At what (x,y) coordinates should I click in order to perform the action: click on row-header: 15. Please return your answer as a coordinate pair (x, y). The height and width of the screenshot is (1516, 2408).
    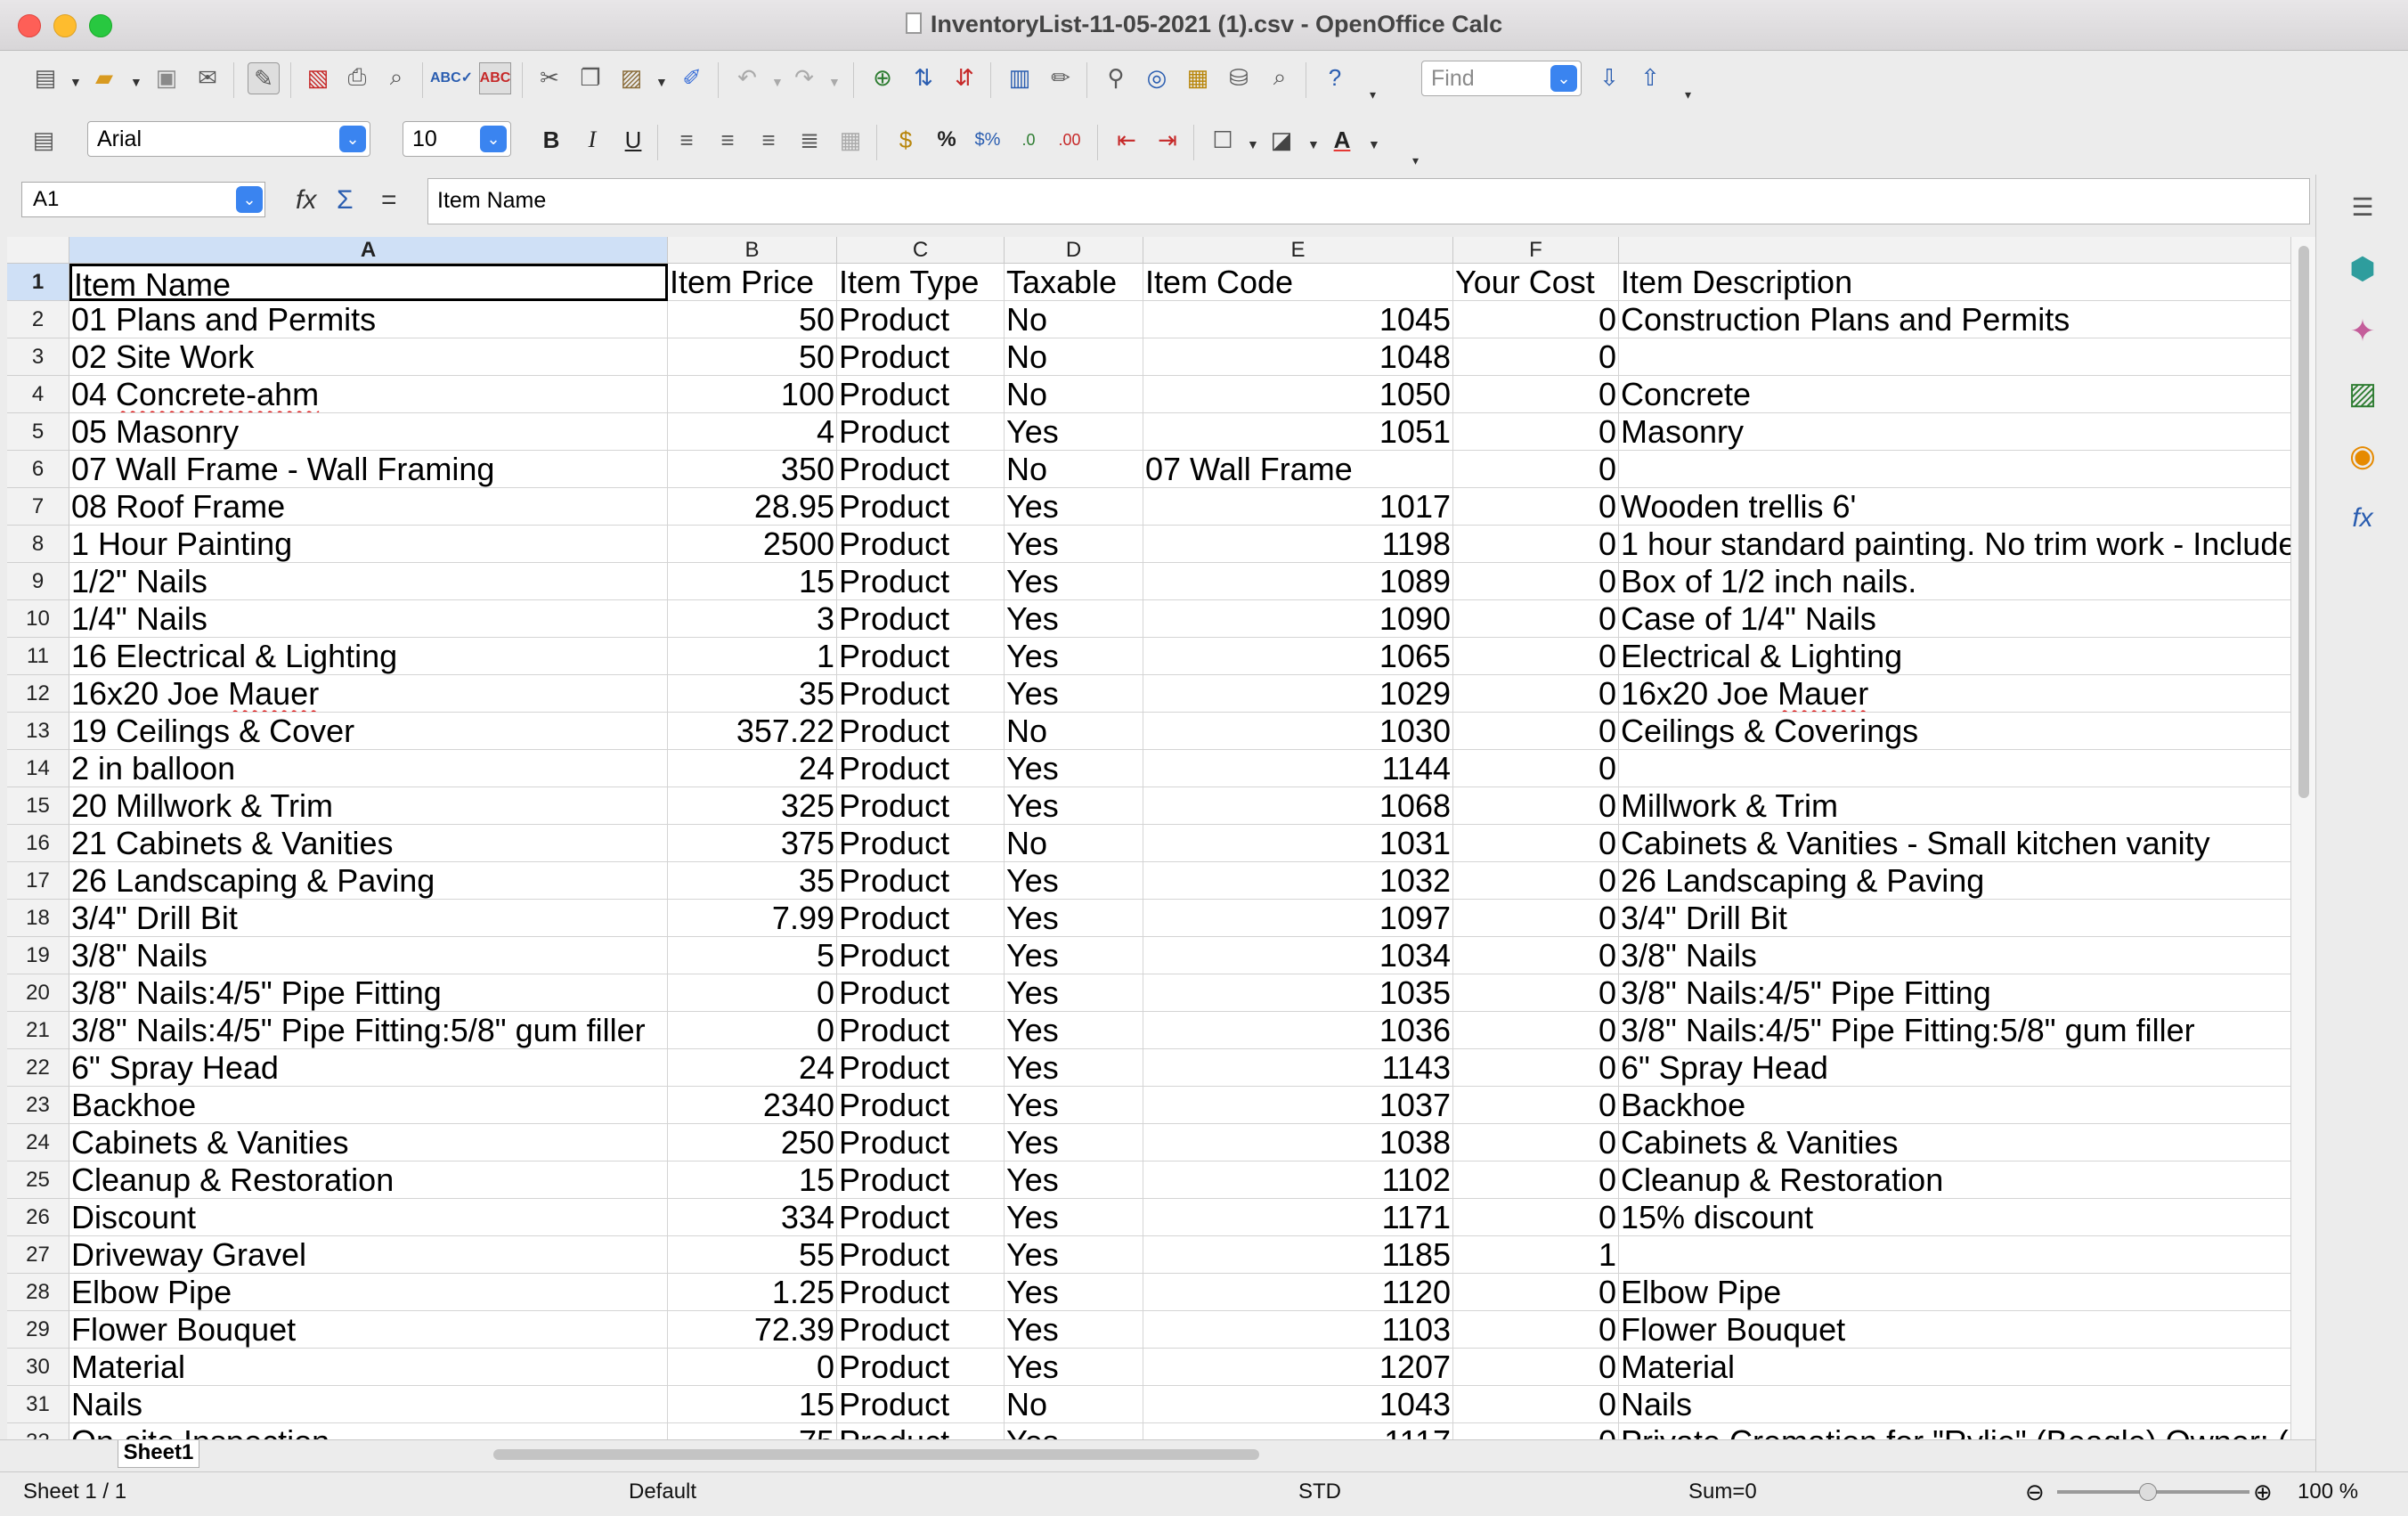
    Looking at the image, I should click on (38, 806).